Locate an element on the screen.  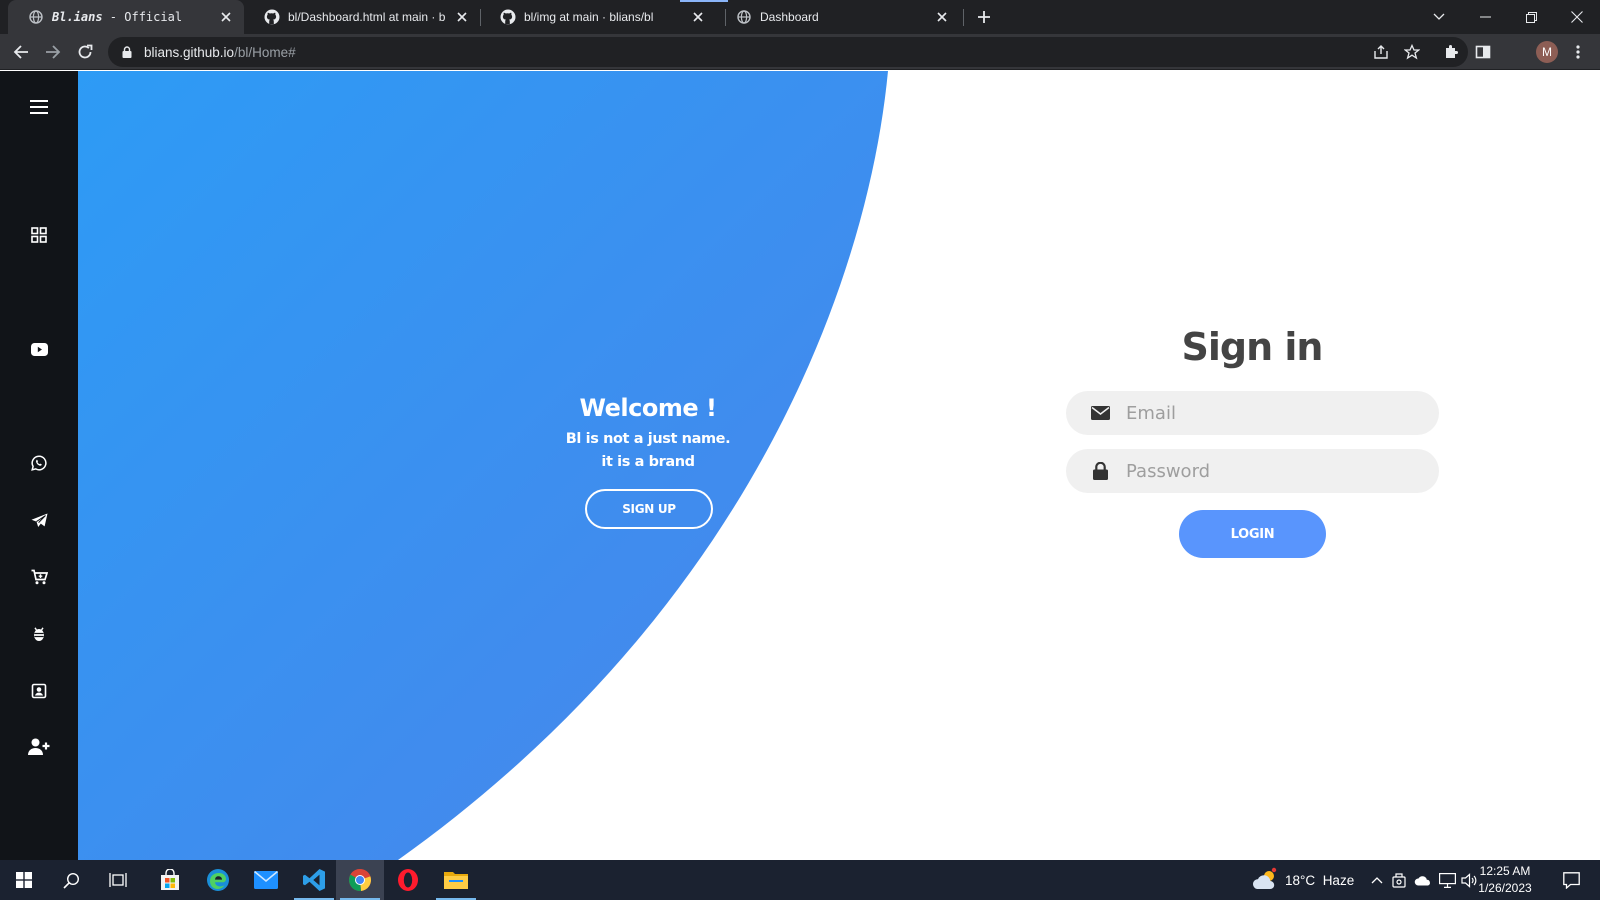
email-field is located at coordinates (1252, 413).